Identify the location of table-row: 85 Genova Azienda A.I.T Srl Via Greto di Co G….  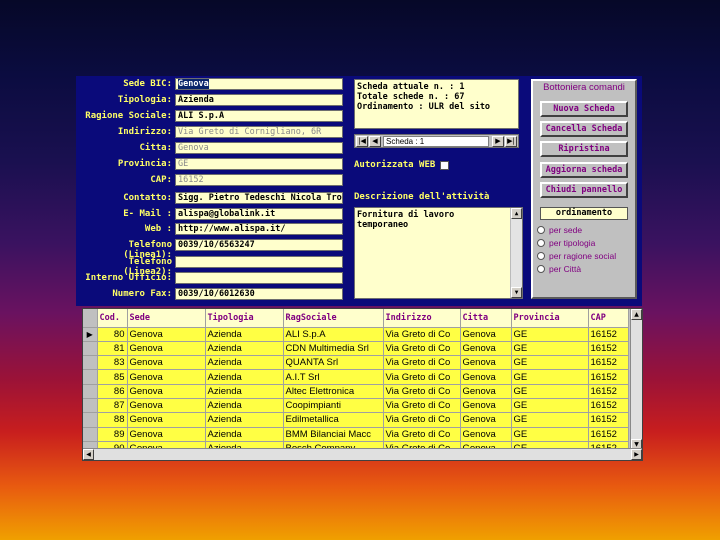
(356, 377).